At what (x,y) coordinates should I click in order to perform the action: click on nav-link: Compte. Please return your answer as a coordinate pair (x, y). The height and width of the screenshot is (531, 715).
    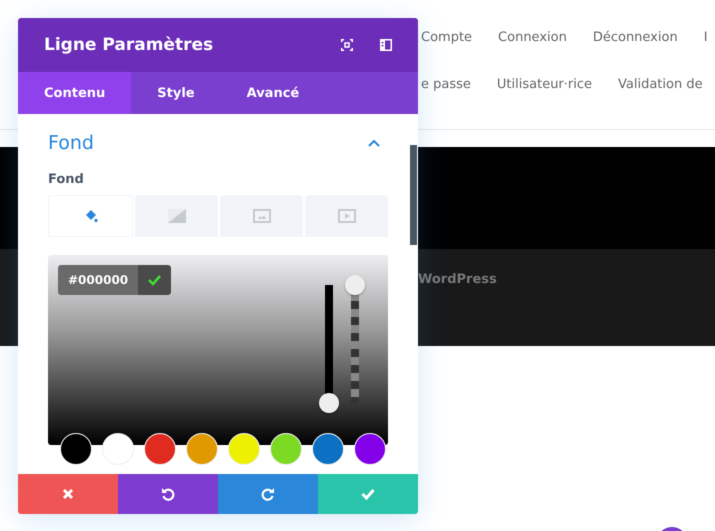
    Looking at the image, I should click on (446, 39).